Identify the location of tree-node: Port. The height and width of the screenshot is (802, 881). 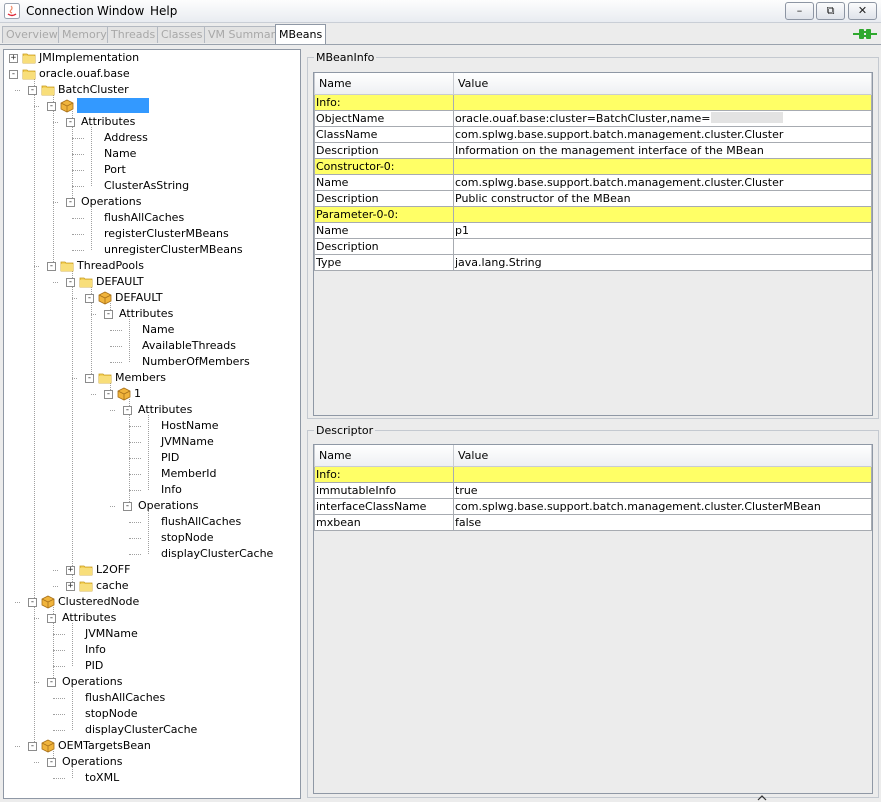
(152, 170).